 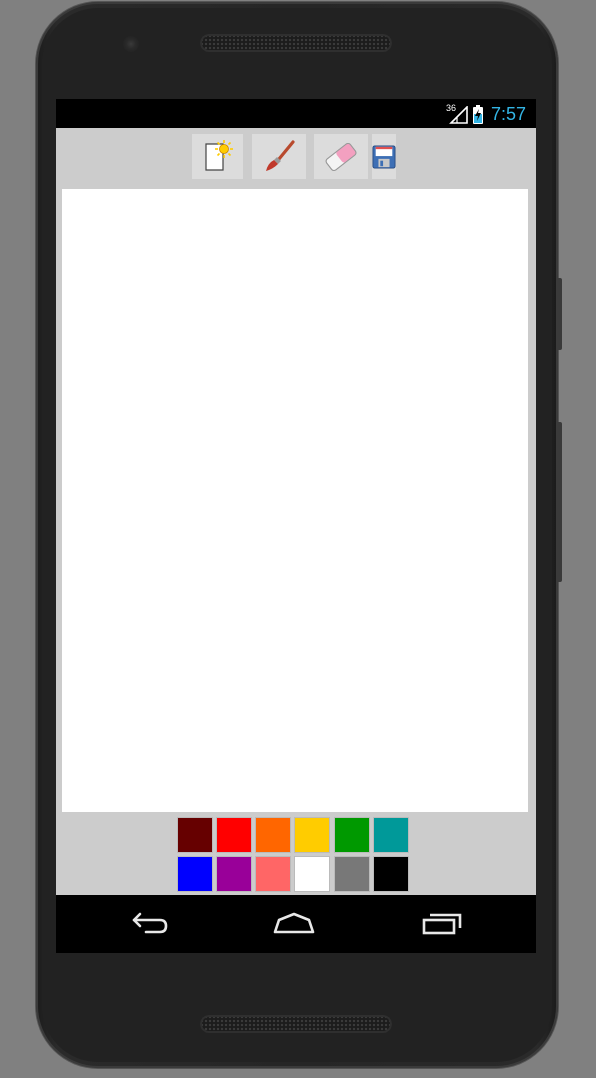 I want to click on color-swatch-red, so click(x=234, y=835).